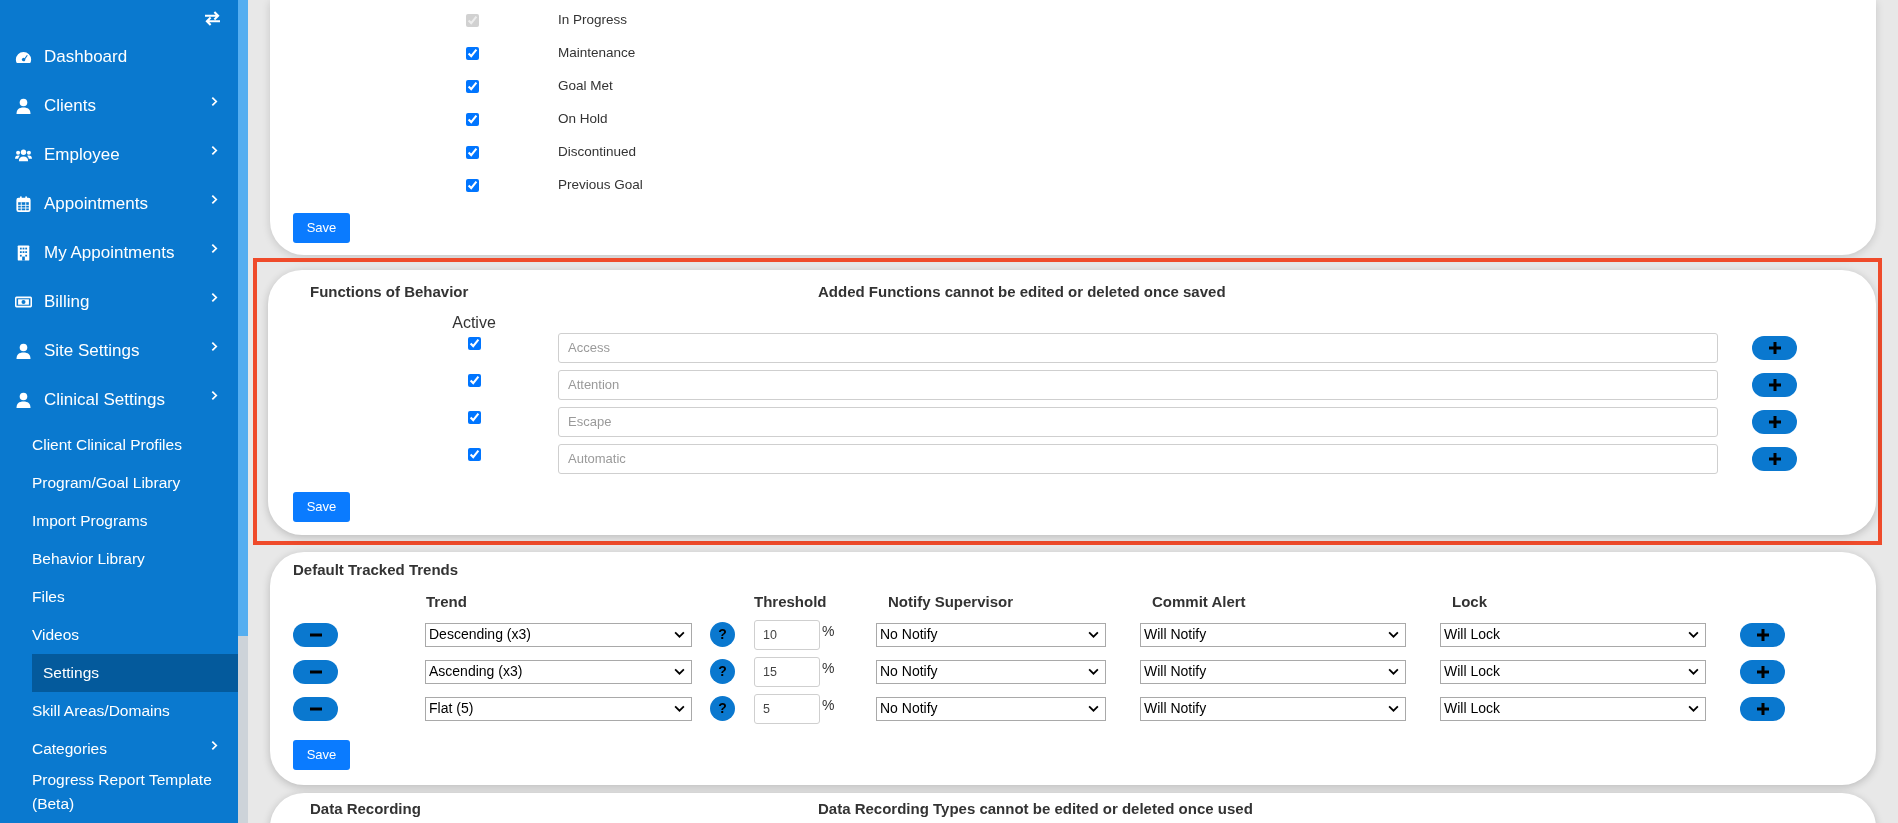 The image size is (1898, 823). What do you see at coordinates (135, 673) in the screenshot?
I see `sidebar-subitem: Settings` at bounding box center [135, 673].